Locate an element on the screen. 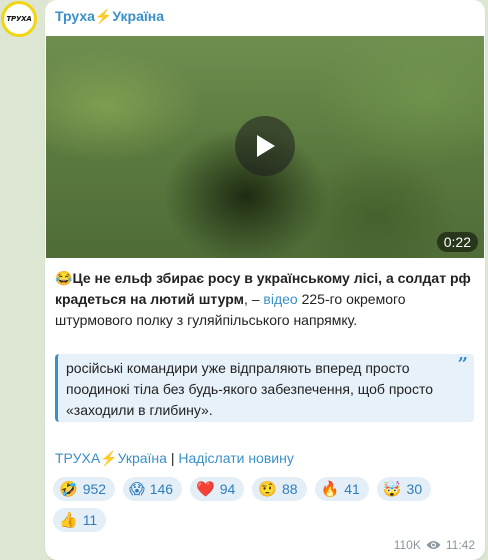  reaction-count: 88 is located at coordinates (290, 489).